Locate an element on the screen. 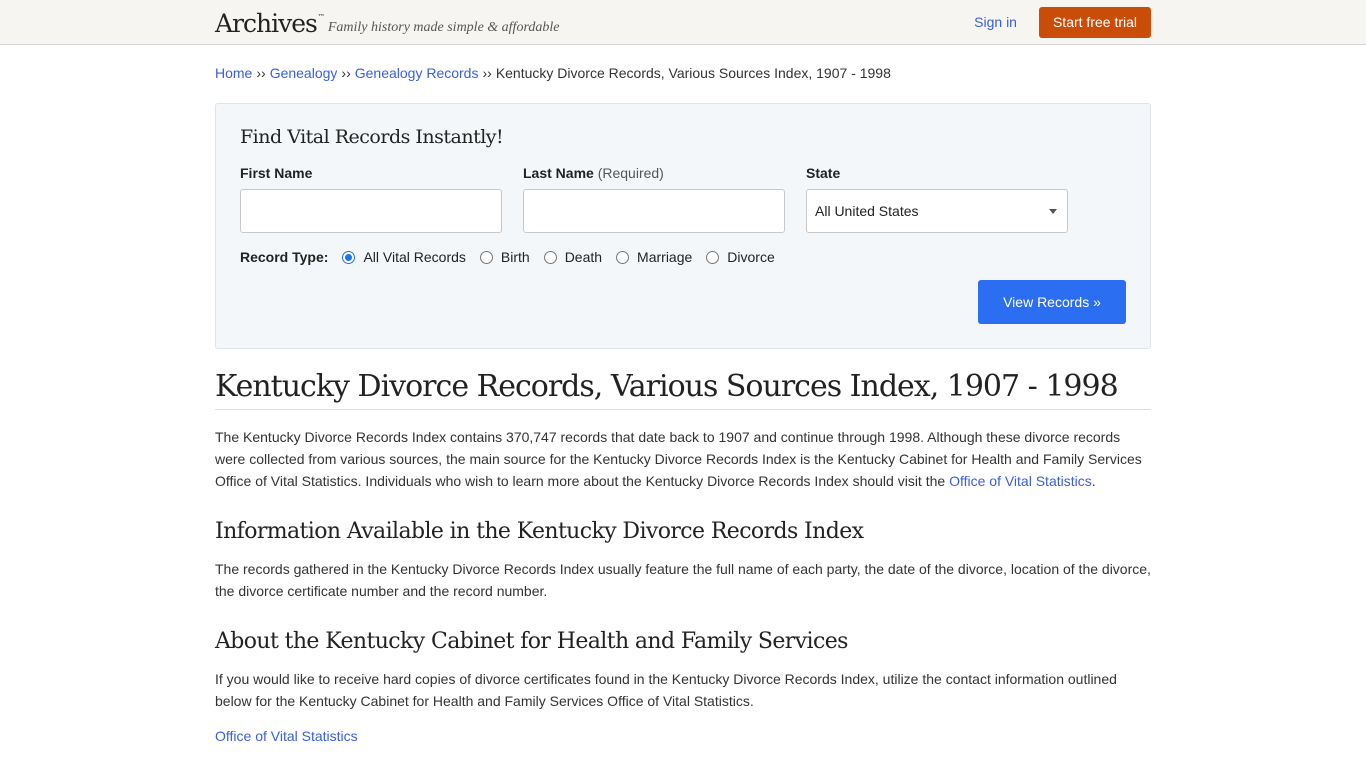 The height and width of the screenshot is (768, 1366). sign-in-link: Sign in is located at coordinates (995, 22).